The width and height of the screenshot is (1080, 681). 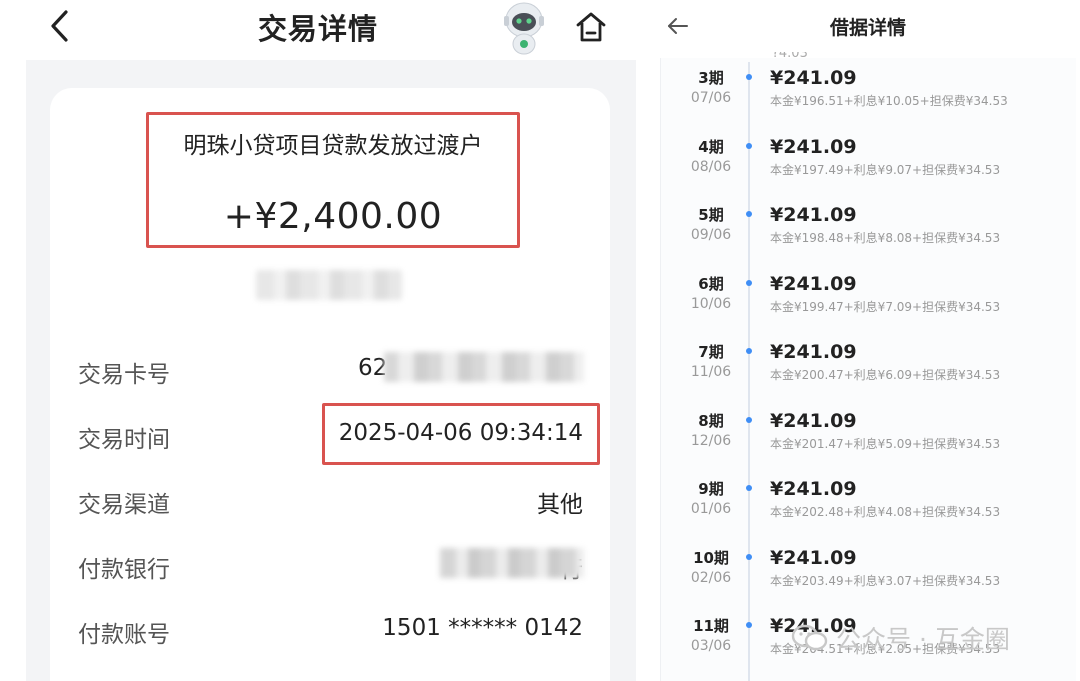 I want to click on watermark-text: 公众号 · 互金圈, so click(x=923, y=639).